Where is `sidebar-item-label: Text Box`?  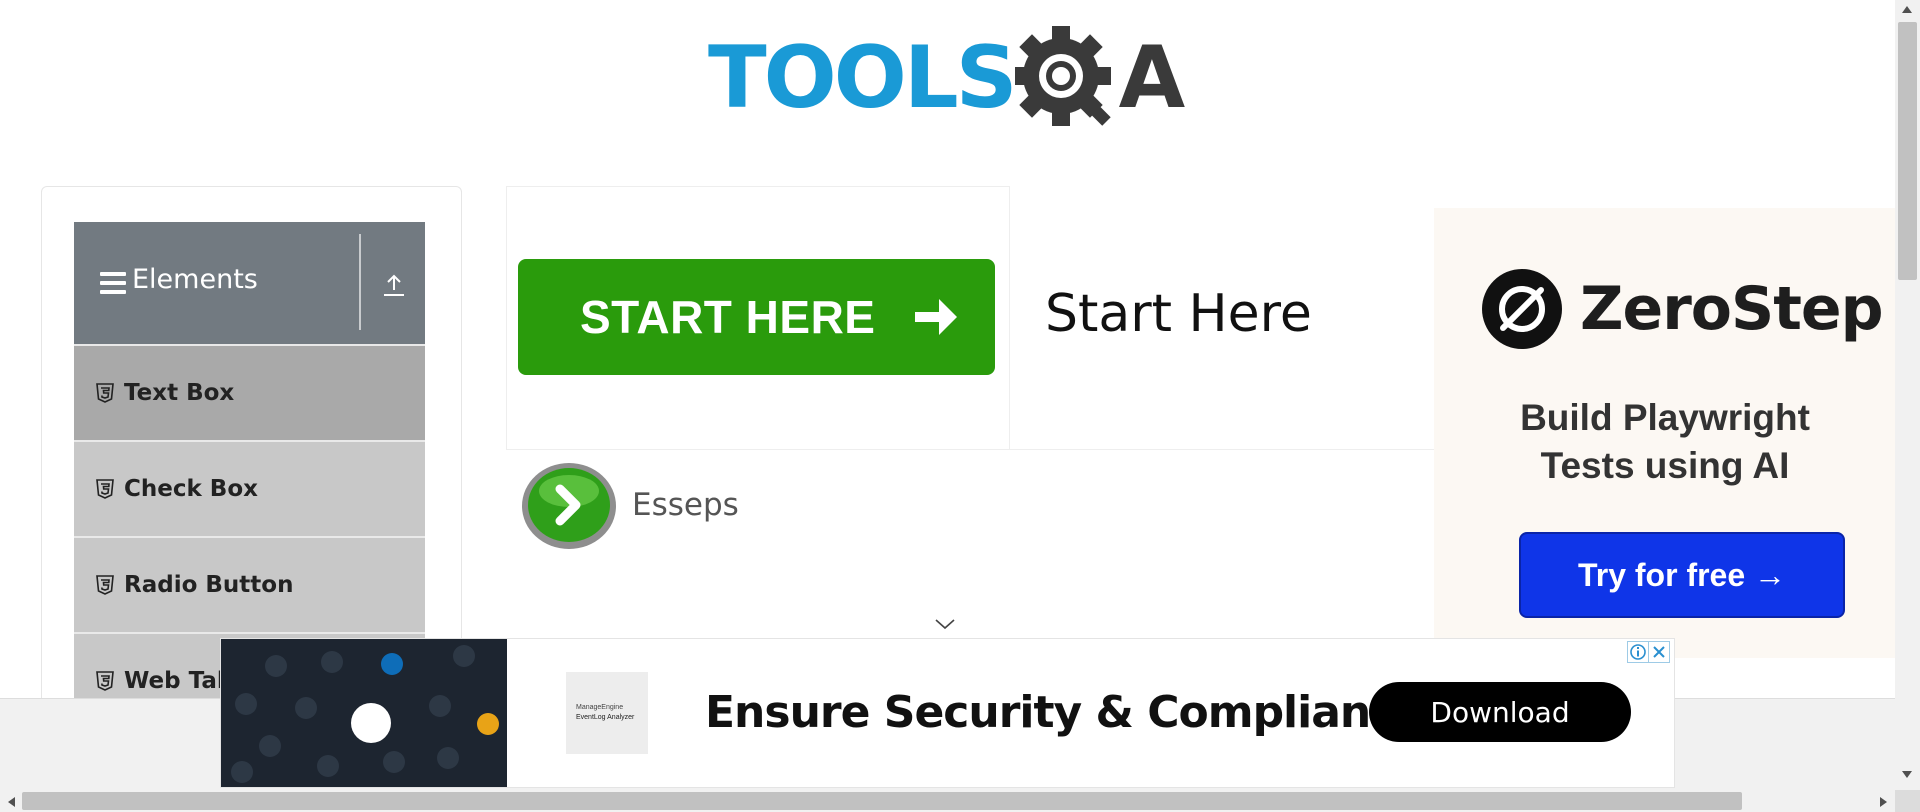
sidebar-item-label: Text Box is located at coordinates (179, 393).